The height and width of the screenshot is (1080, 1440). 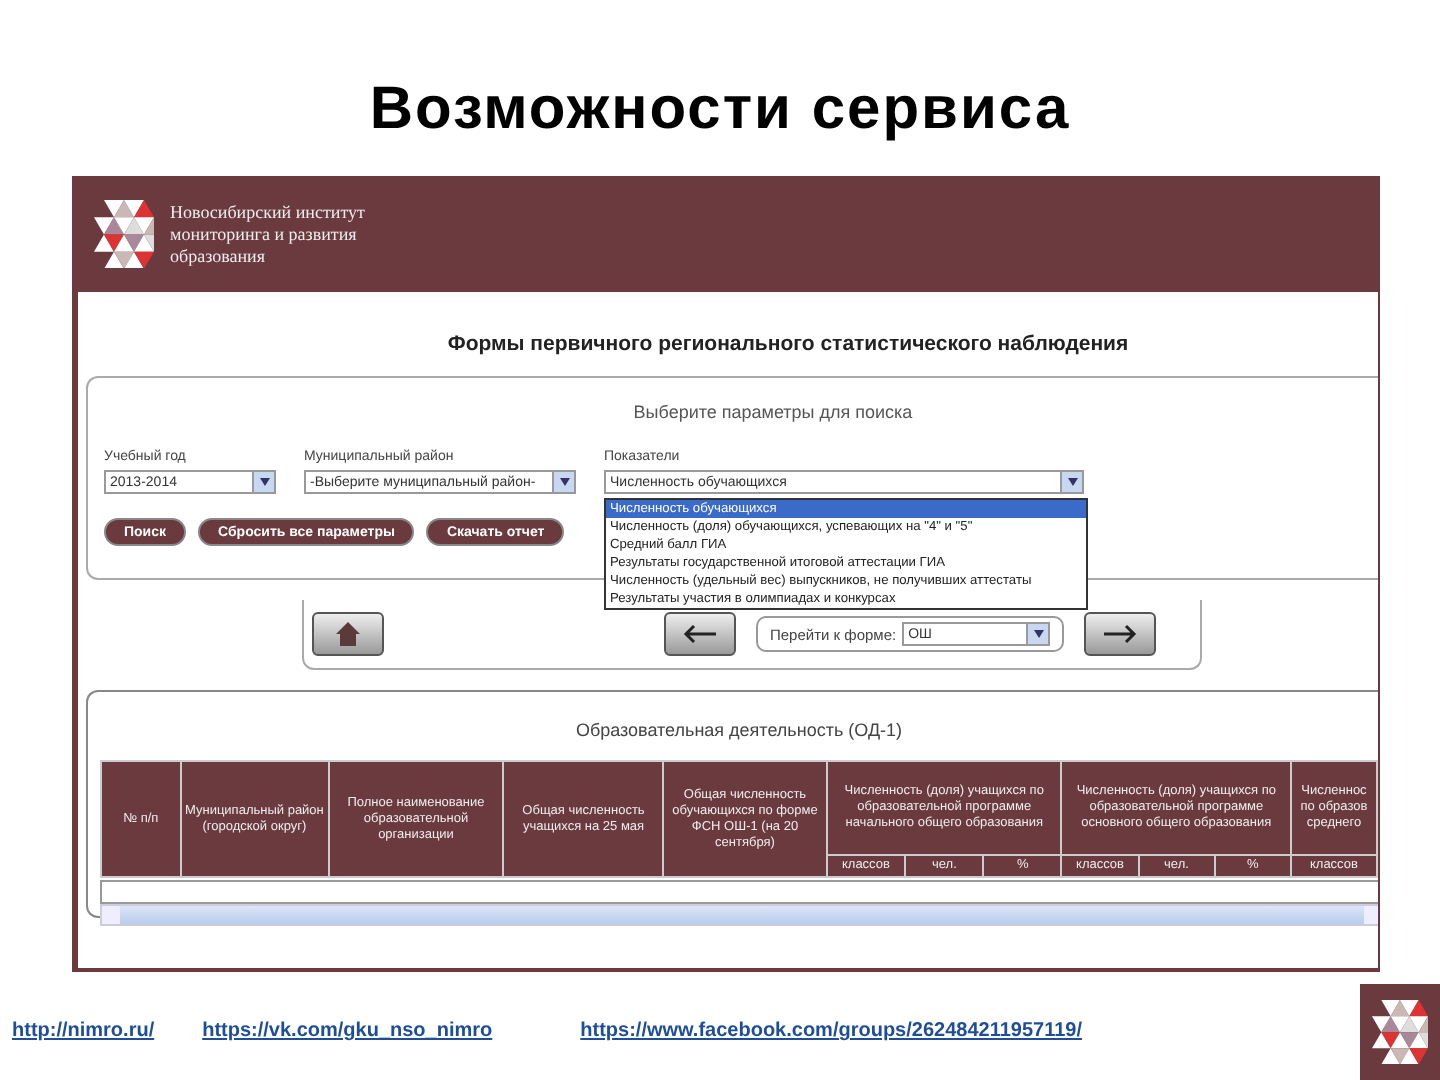 I want to click on institute-name: мониторинга и развития, so click(x=264, y=234).